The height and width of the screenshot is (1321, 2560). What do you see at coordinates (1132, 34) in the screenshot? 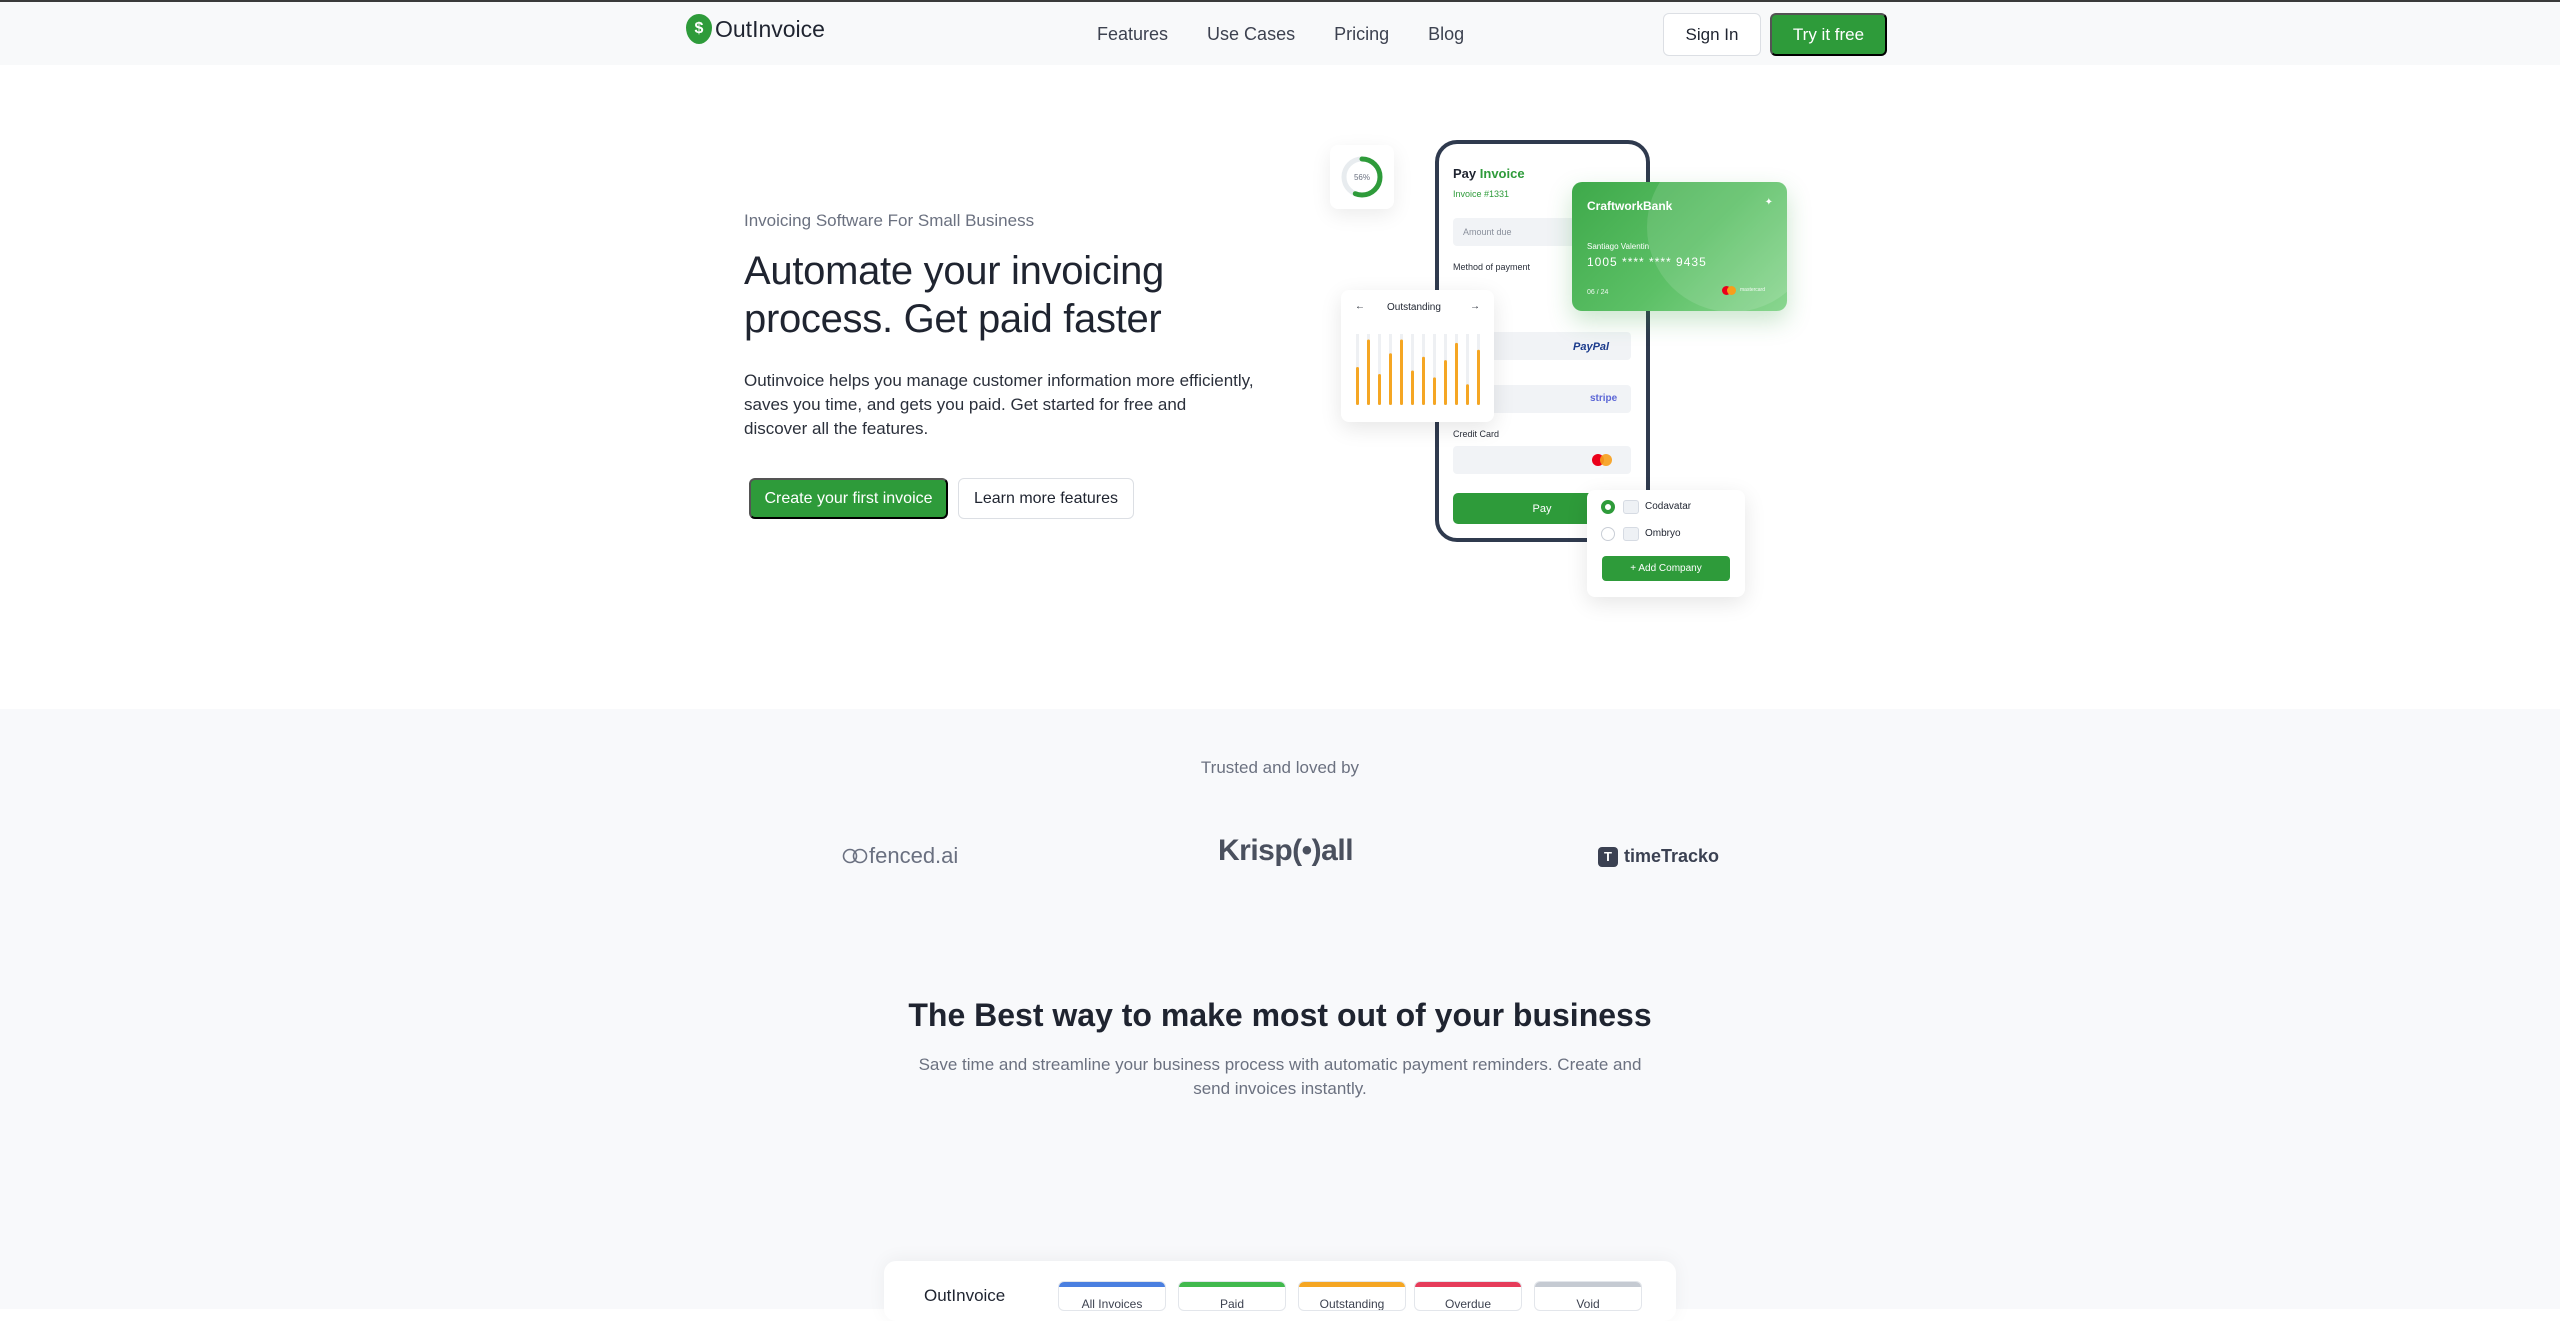
I see `nav-link-features: Features` at bounding box center [1132, 34].